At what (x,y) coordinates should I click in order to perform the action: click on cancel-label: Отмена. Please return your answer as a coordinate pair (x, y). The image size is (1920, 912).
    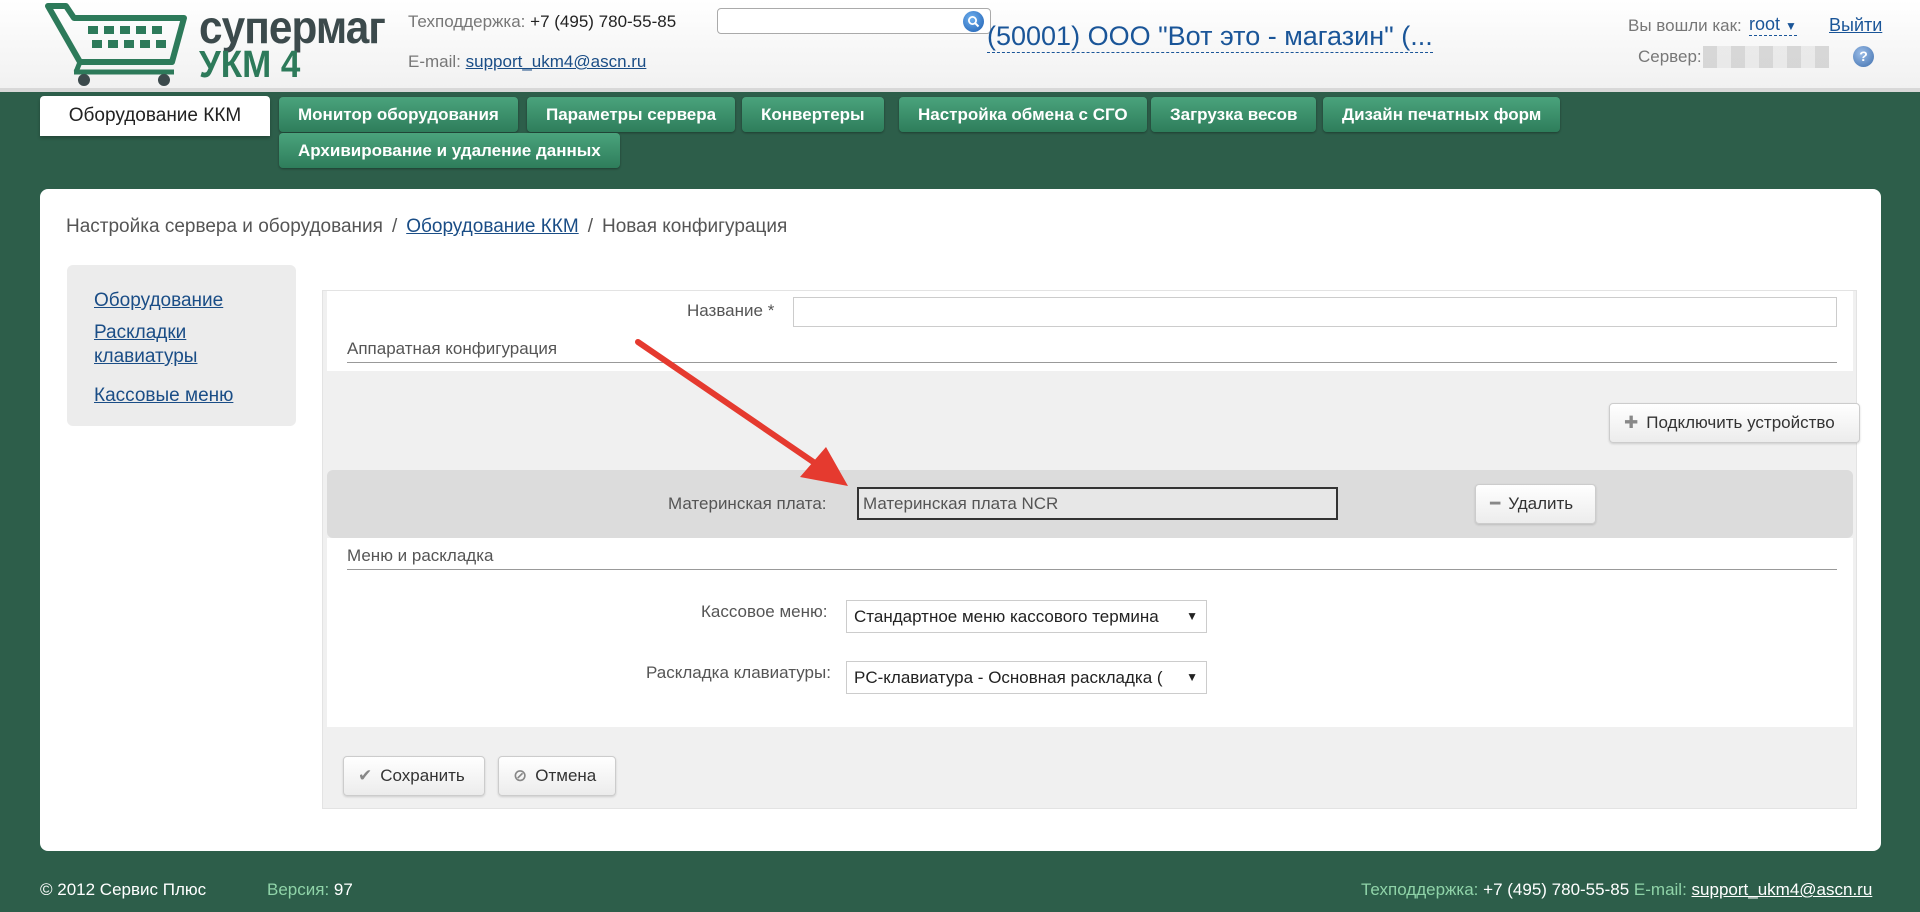
    Looking at the image, I should click on (566, 775).